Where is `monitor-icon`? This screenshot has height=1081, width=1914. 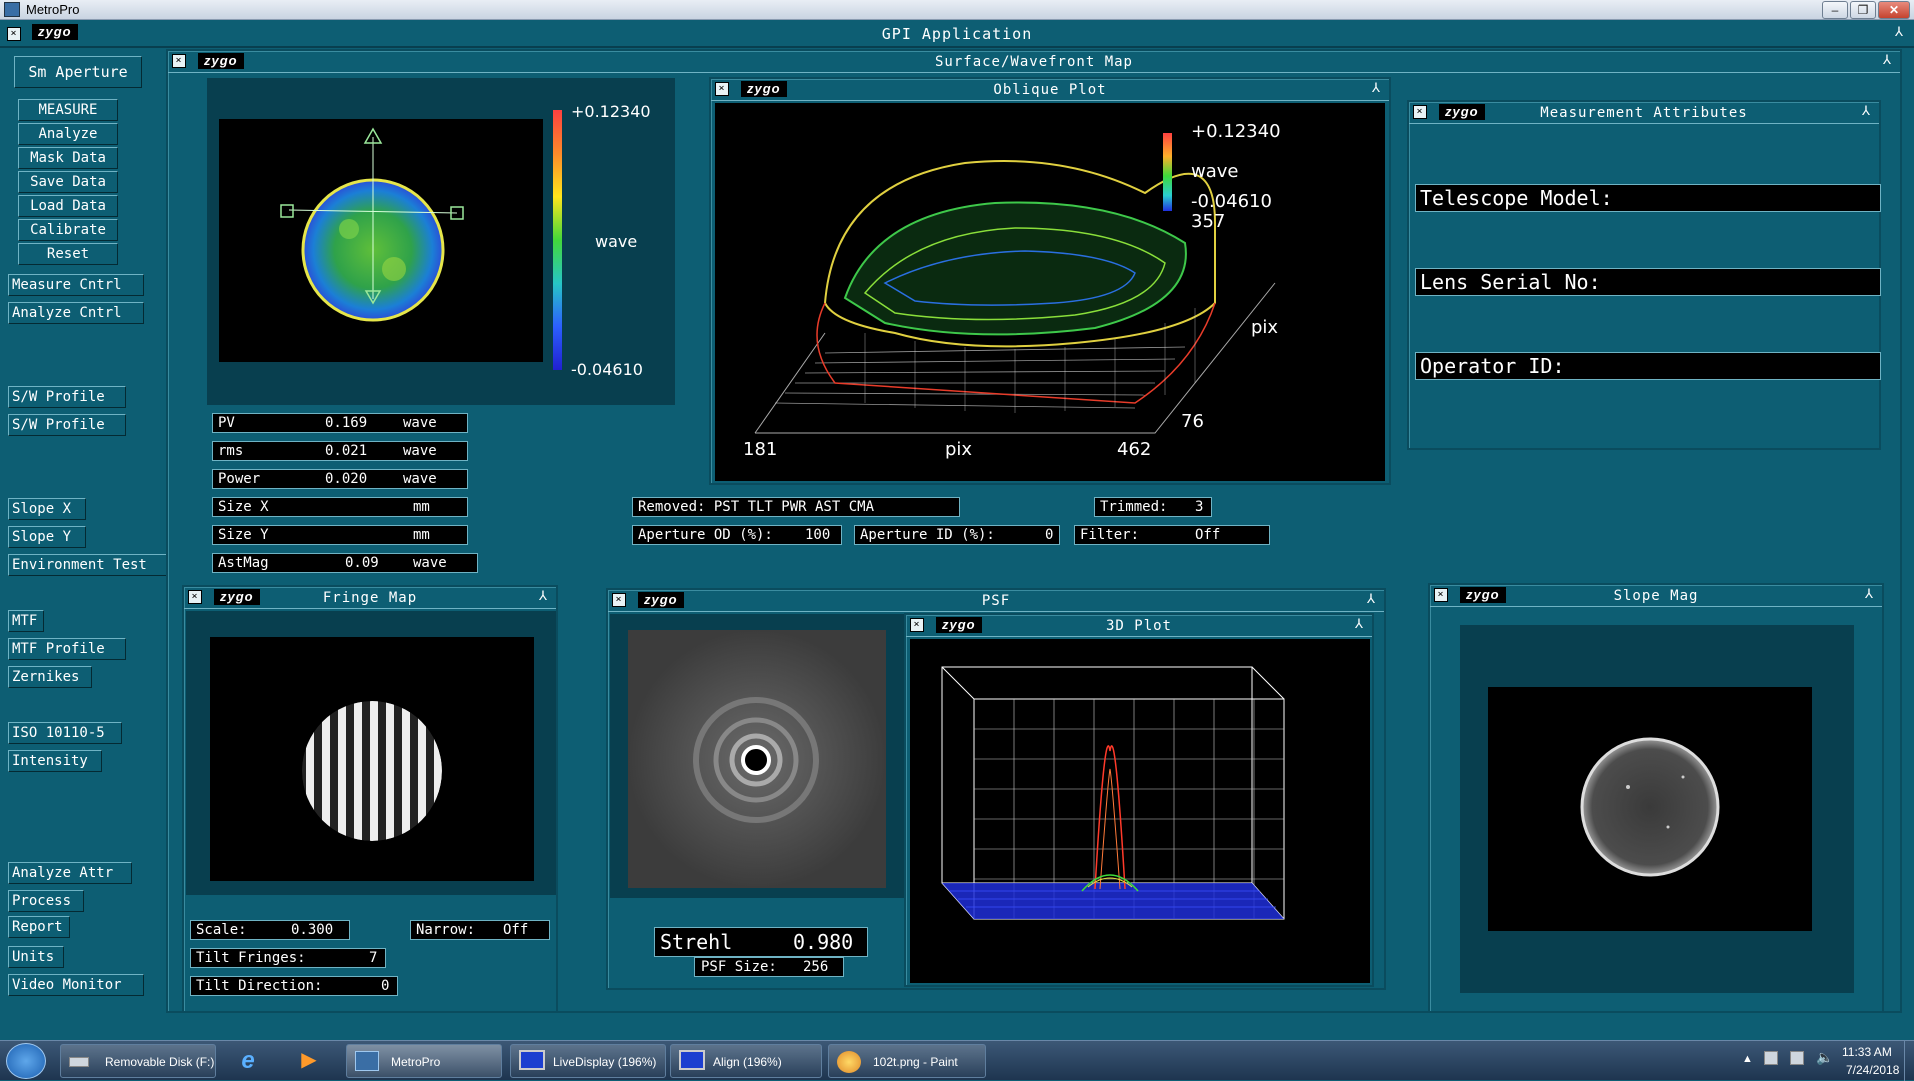
monitor-icon is located at coordinates (692, 1060).